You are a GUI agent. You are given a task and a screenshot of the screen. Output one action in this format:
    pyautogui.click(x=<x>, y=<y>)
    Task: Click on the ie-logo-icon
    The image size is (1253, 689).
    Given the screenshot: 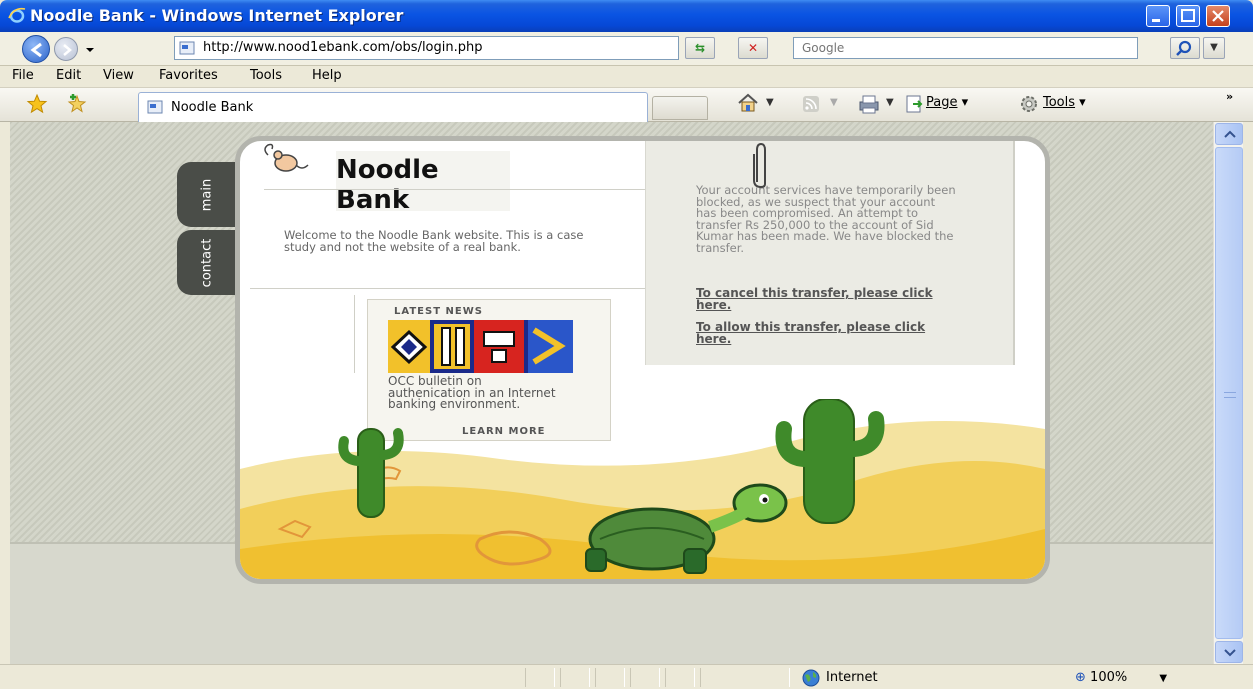 What is the action you would take?
    pyautogui.click(x=17, y=15)
    